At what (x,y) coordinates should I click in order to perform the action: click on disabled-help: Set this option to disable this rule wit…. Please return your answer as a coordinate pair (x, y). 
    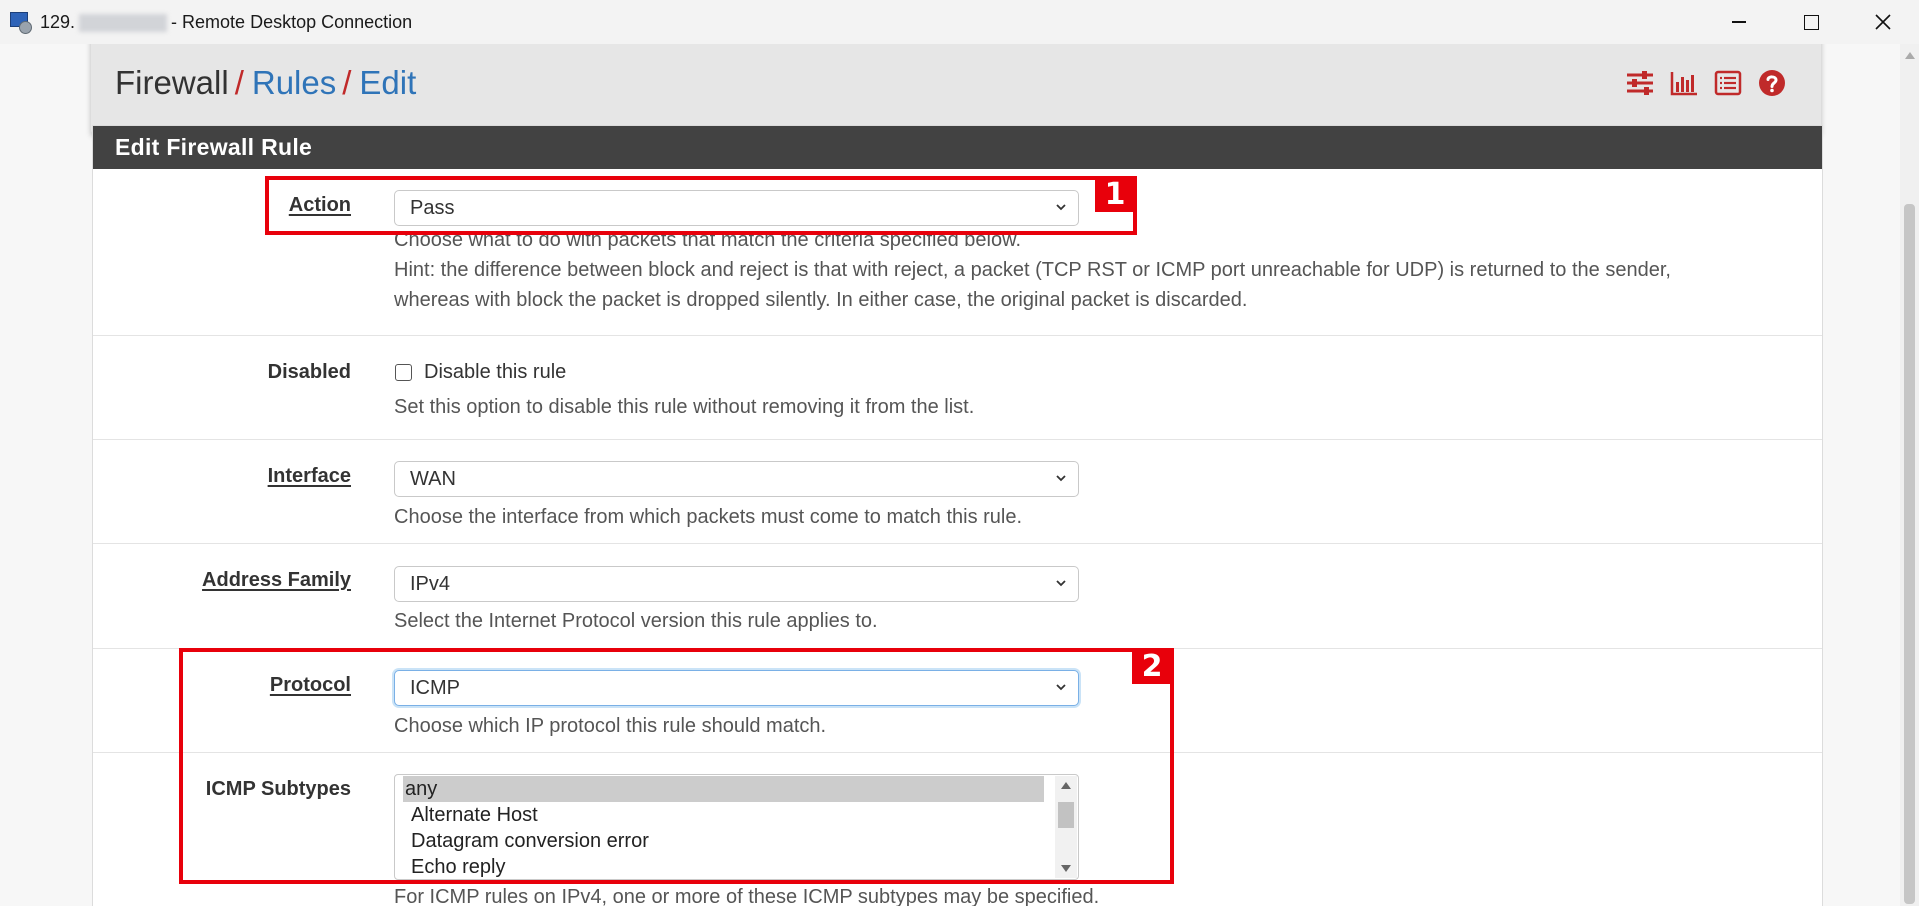
    Looking at the image, I should click on (684, 407).